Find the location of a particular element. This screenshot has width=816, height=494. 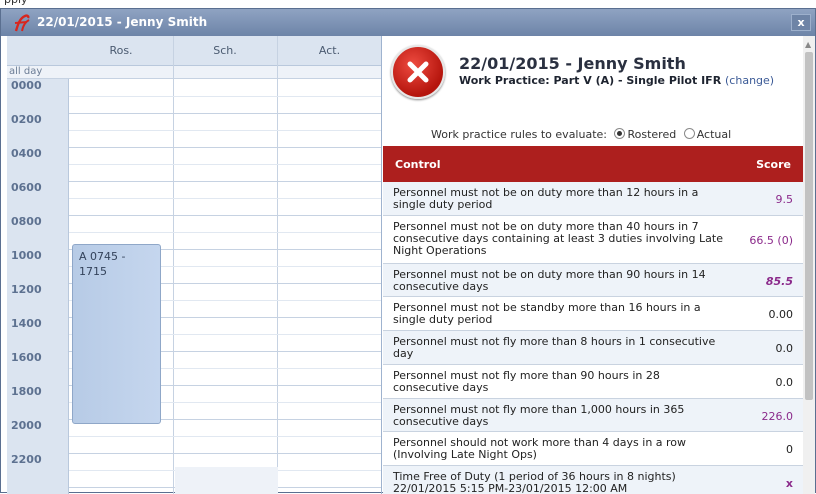

title-bar: 22/01/2015 - Jenny Smith x is located at coordinates (408, 22).